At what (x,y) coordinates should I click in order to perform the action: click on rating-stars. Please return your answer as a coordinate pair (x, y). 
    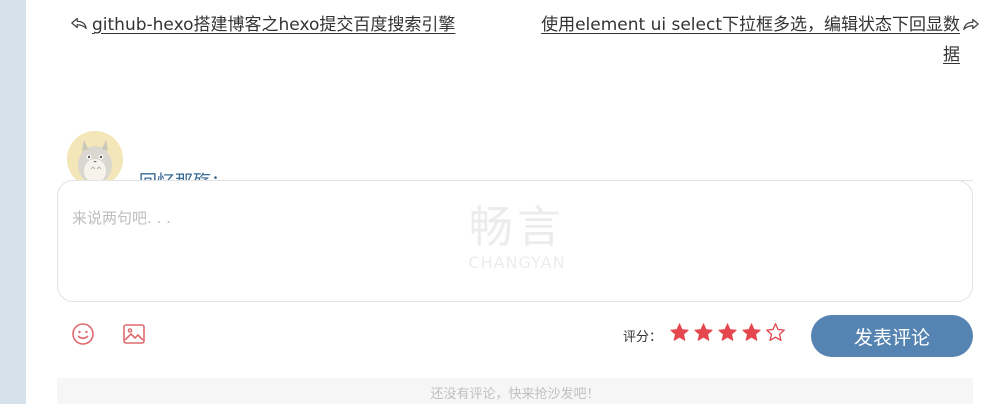
    Looking at the image, I should click on (727, 332).